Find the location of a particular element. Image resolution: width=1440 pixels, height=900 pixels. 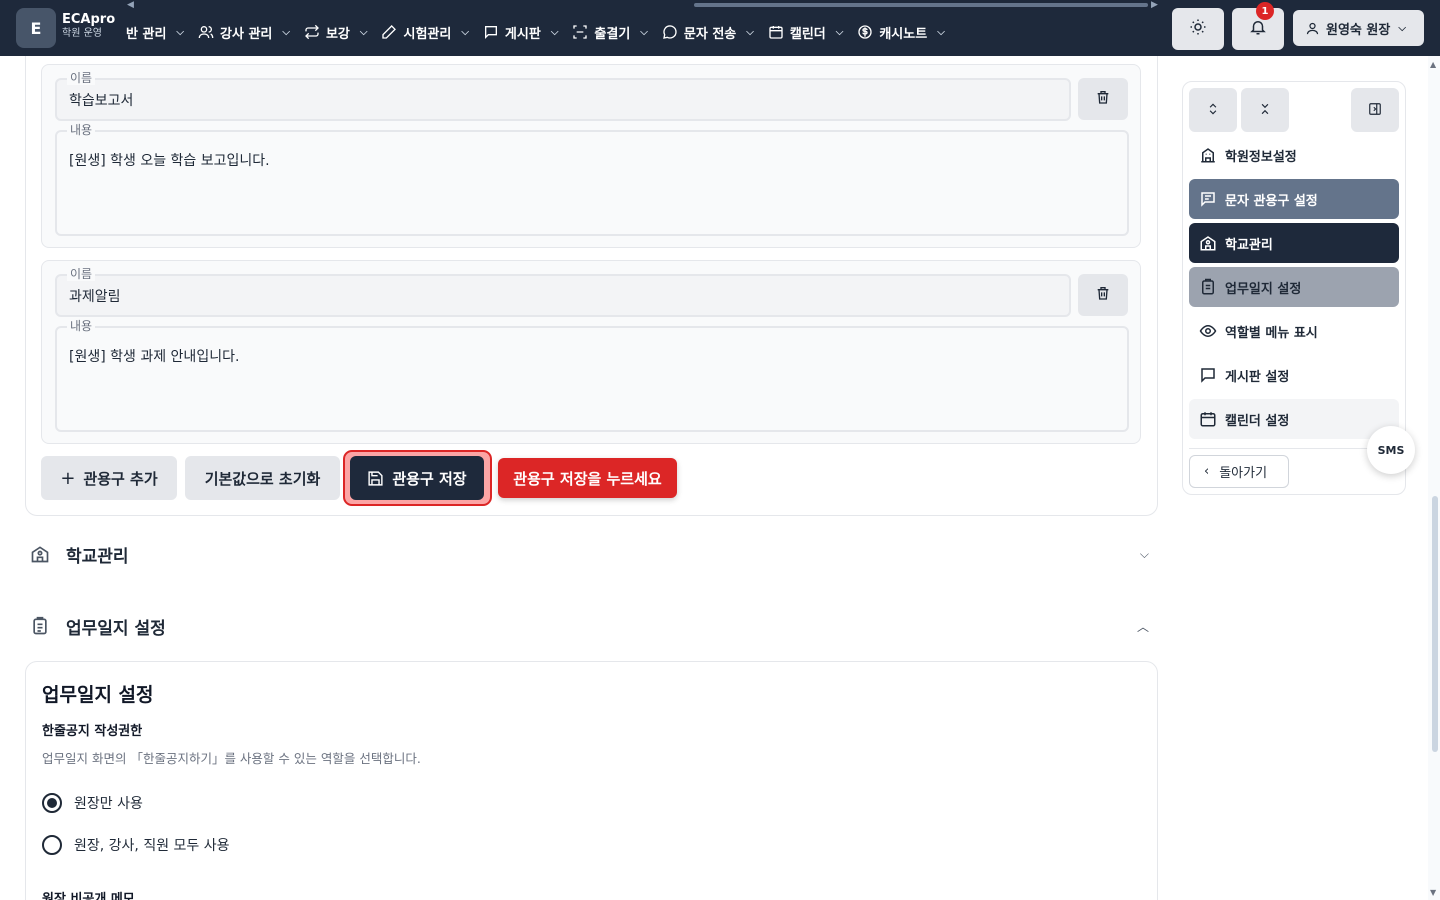

panel-item-label: 학교관리 is located at coordinates (1249, 245).